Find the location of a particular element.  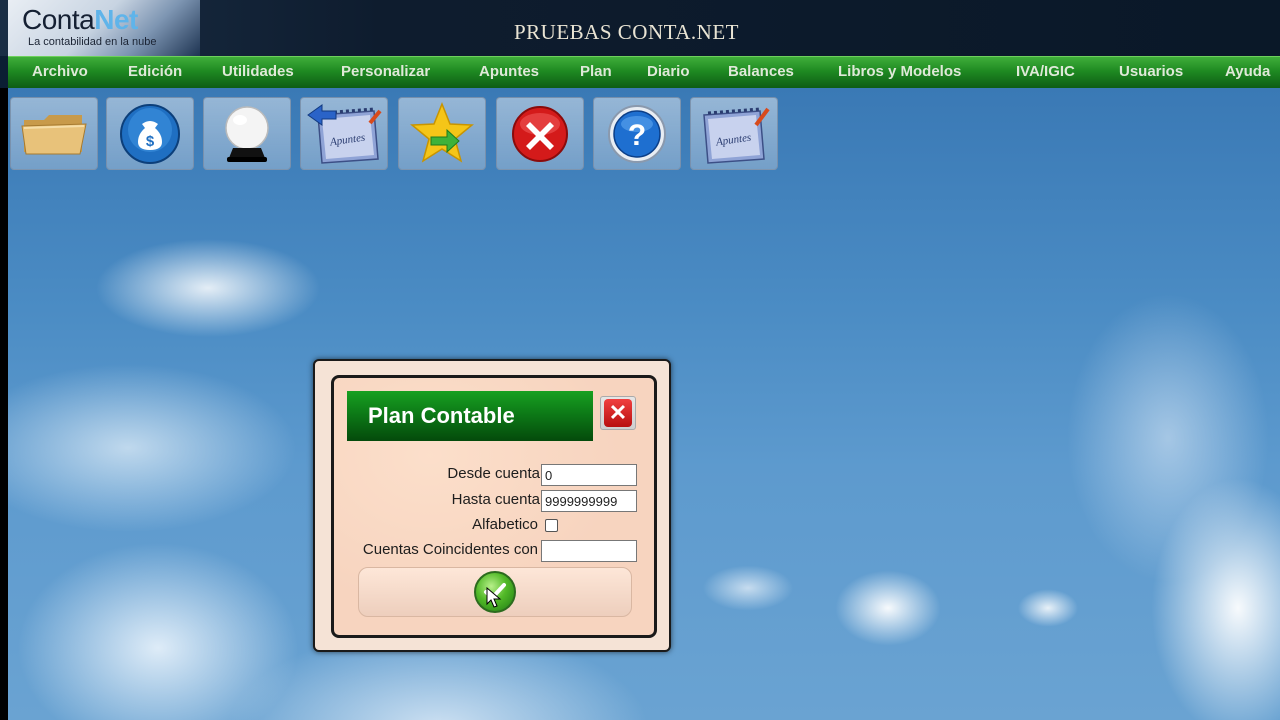

submit-area is located at coordinates (495, 592).